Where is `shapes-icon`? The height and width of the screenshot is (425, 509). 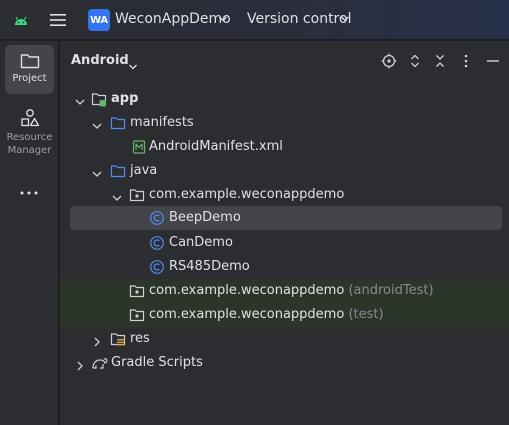
shapes-icon is located at coordinates (29, 118).